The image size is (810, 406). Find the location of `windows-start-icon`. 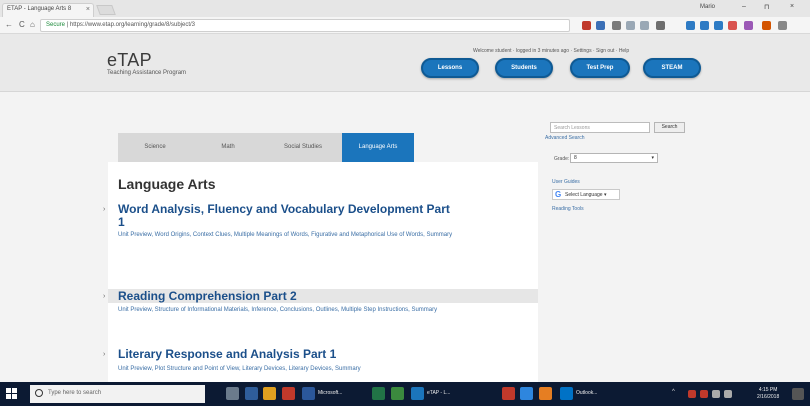

windows-start-icon is located at coordinates (12, 394).